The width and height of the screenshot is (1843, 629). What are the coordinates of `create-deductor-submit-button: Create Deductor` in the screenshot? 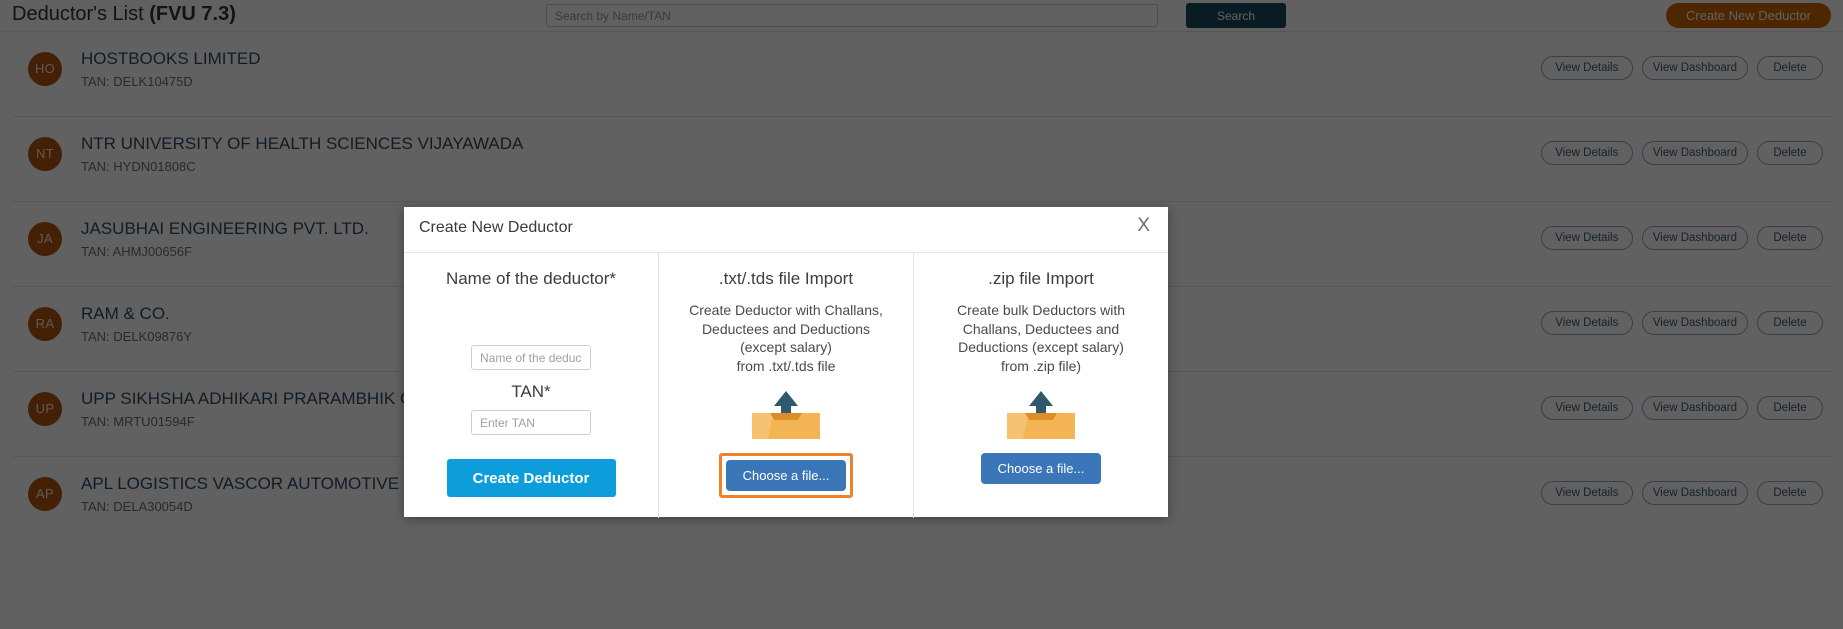 It's located at (531, 478).